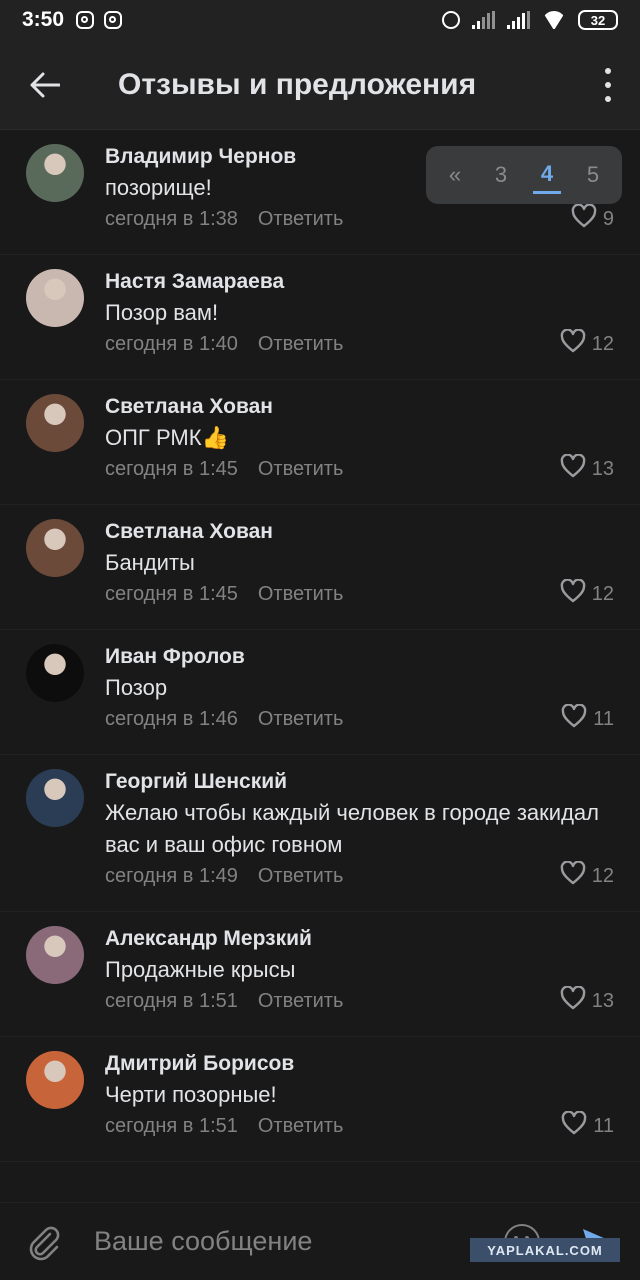 The width and height of the screenshot is (640, 1280). Describe the element at coordinates (171, 876) in the screenshot. I see `comment-time: сегодня в 1:49` at that location.